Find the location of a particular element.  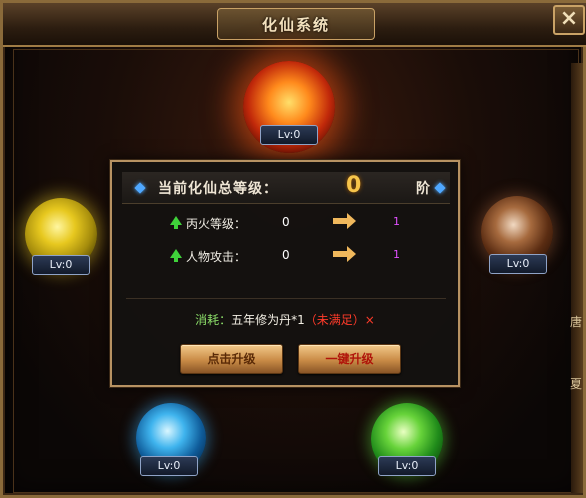

one-click-upgrade-button: 一键升级 is located at coordinates (349, 359).